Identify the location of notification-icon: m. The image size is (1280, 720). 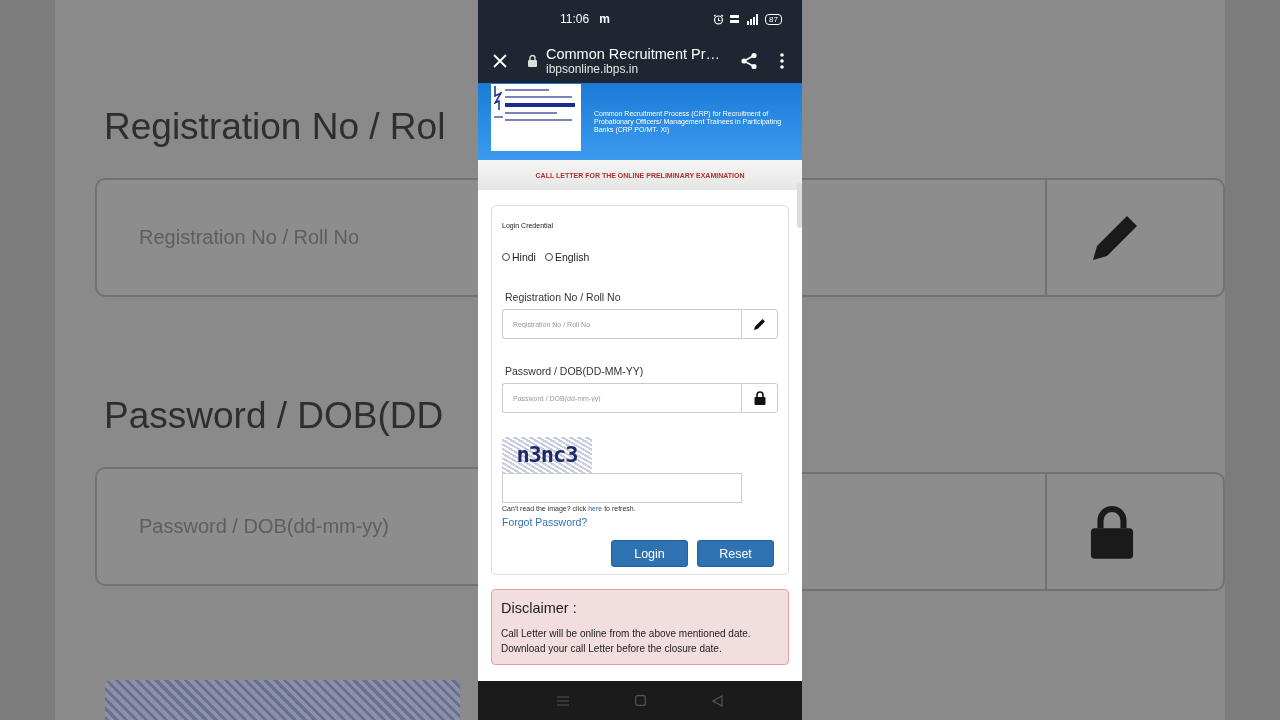
(604, 19).